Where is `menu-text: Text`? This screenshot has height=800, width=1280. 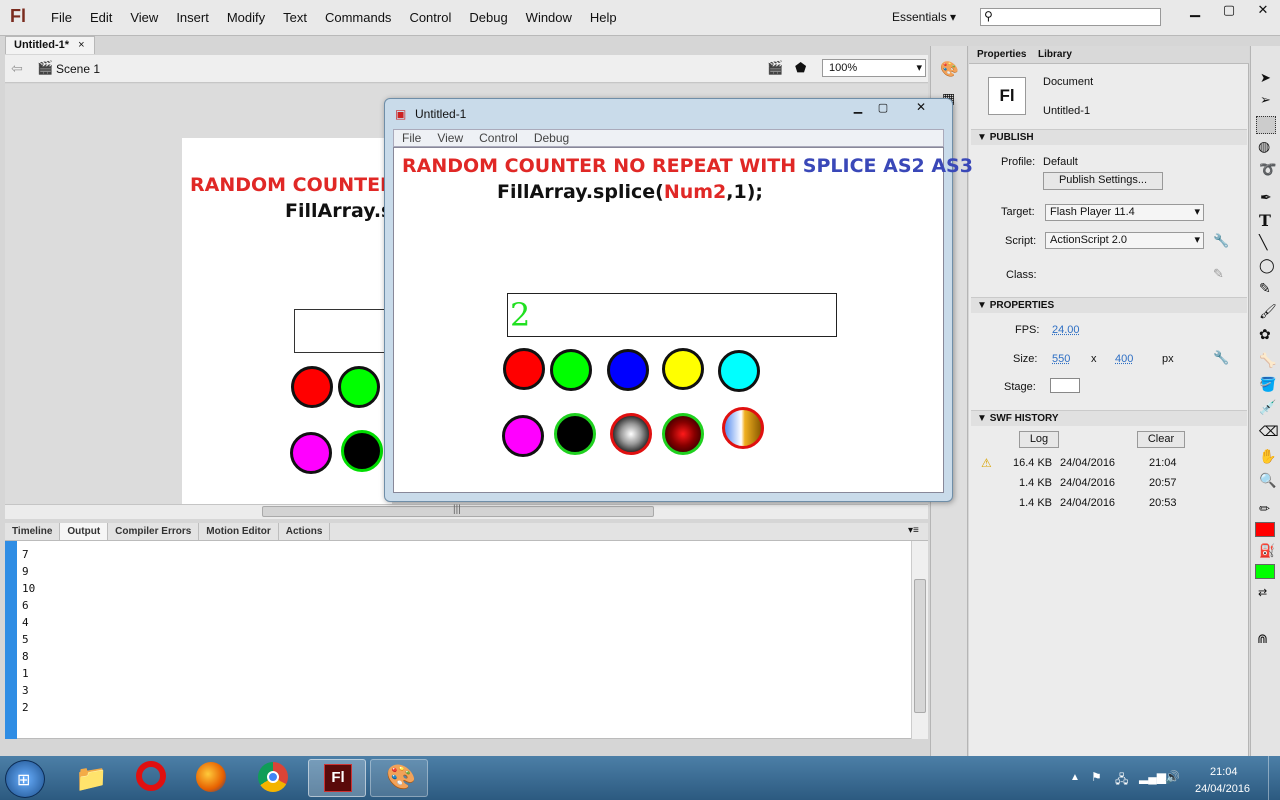
menu-text: Text is located at coordinates (295, 17).